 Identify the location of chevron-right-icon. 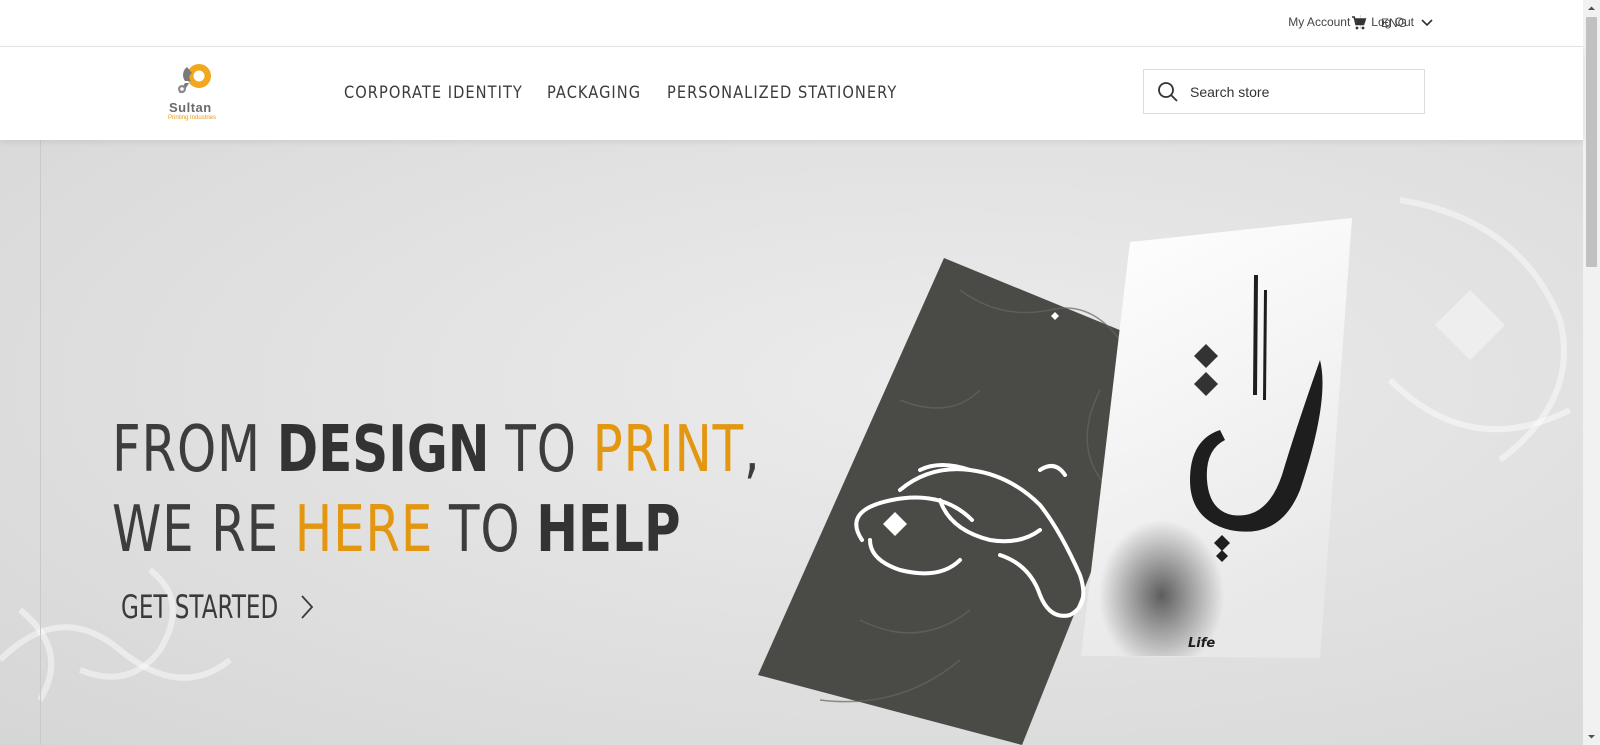
(307, 607).